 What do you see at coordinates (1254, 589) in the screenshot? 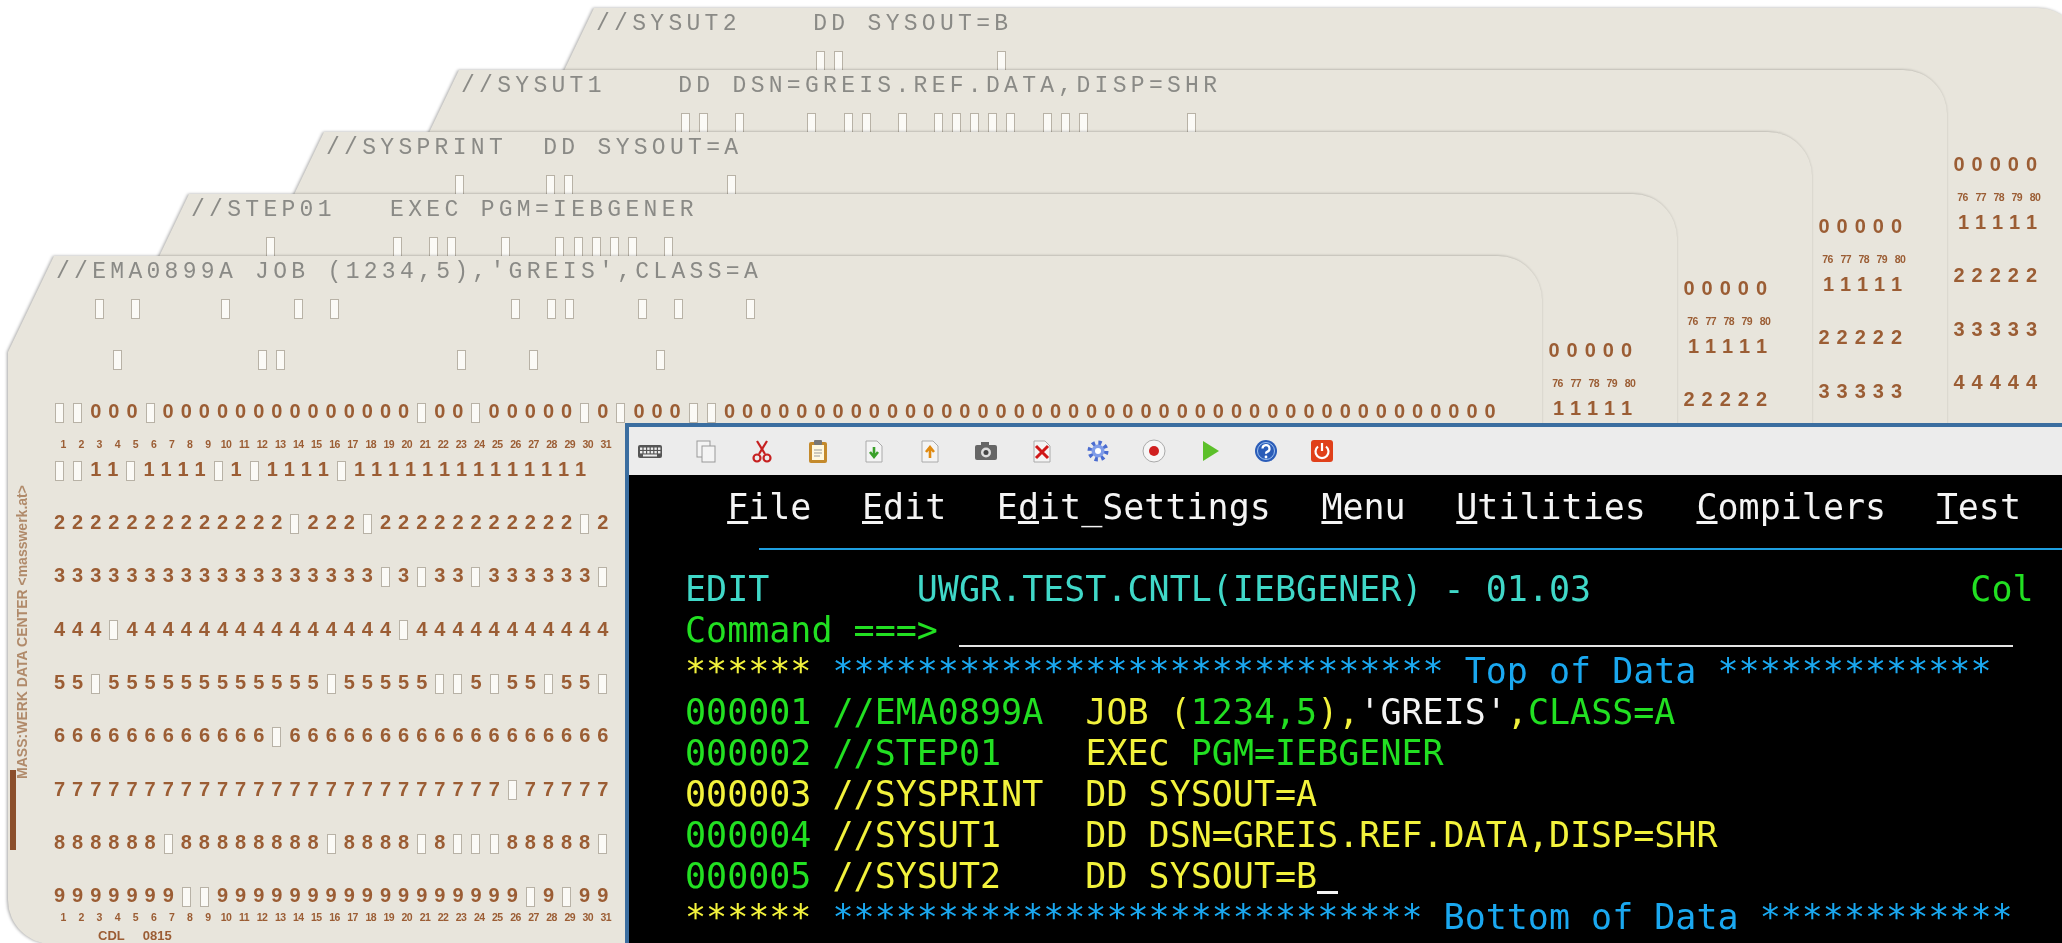
I see `dataset-name: UWGR.TEST.CNTL(IEBGENER) - 01.03` at bounding box center [1254, 589].